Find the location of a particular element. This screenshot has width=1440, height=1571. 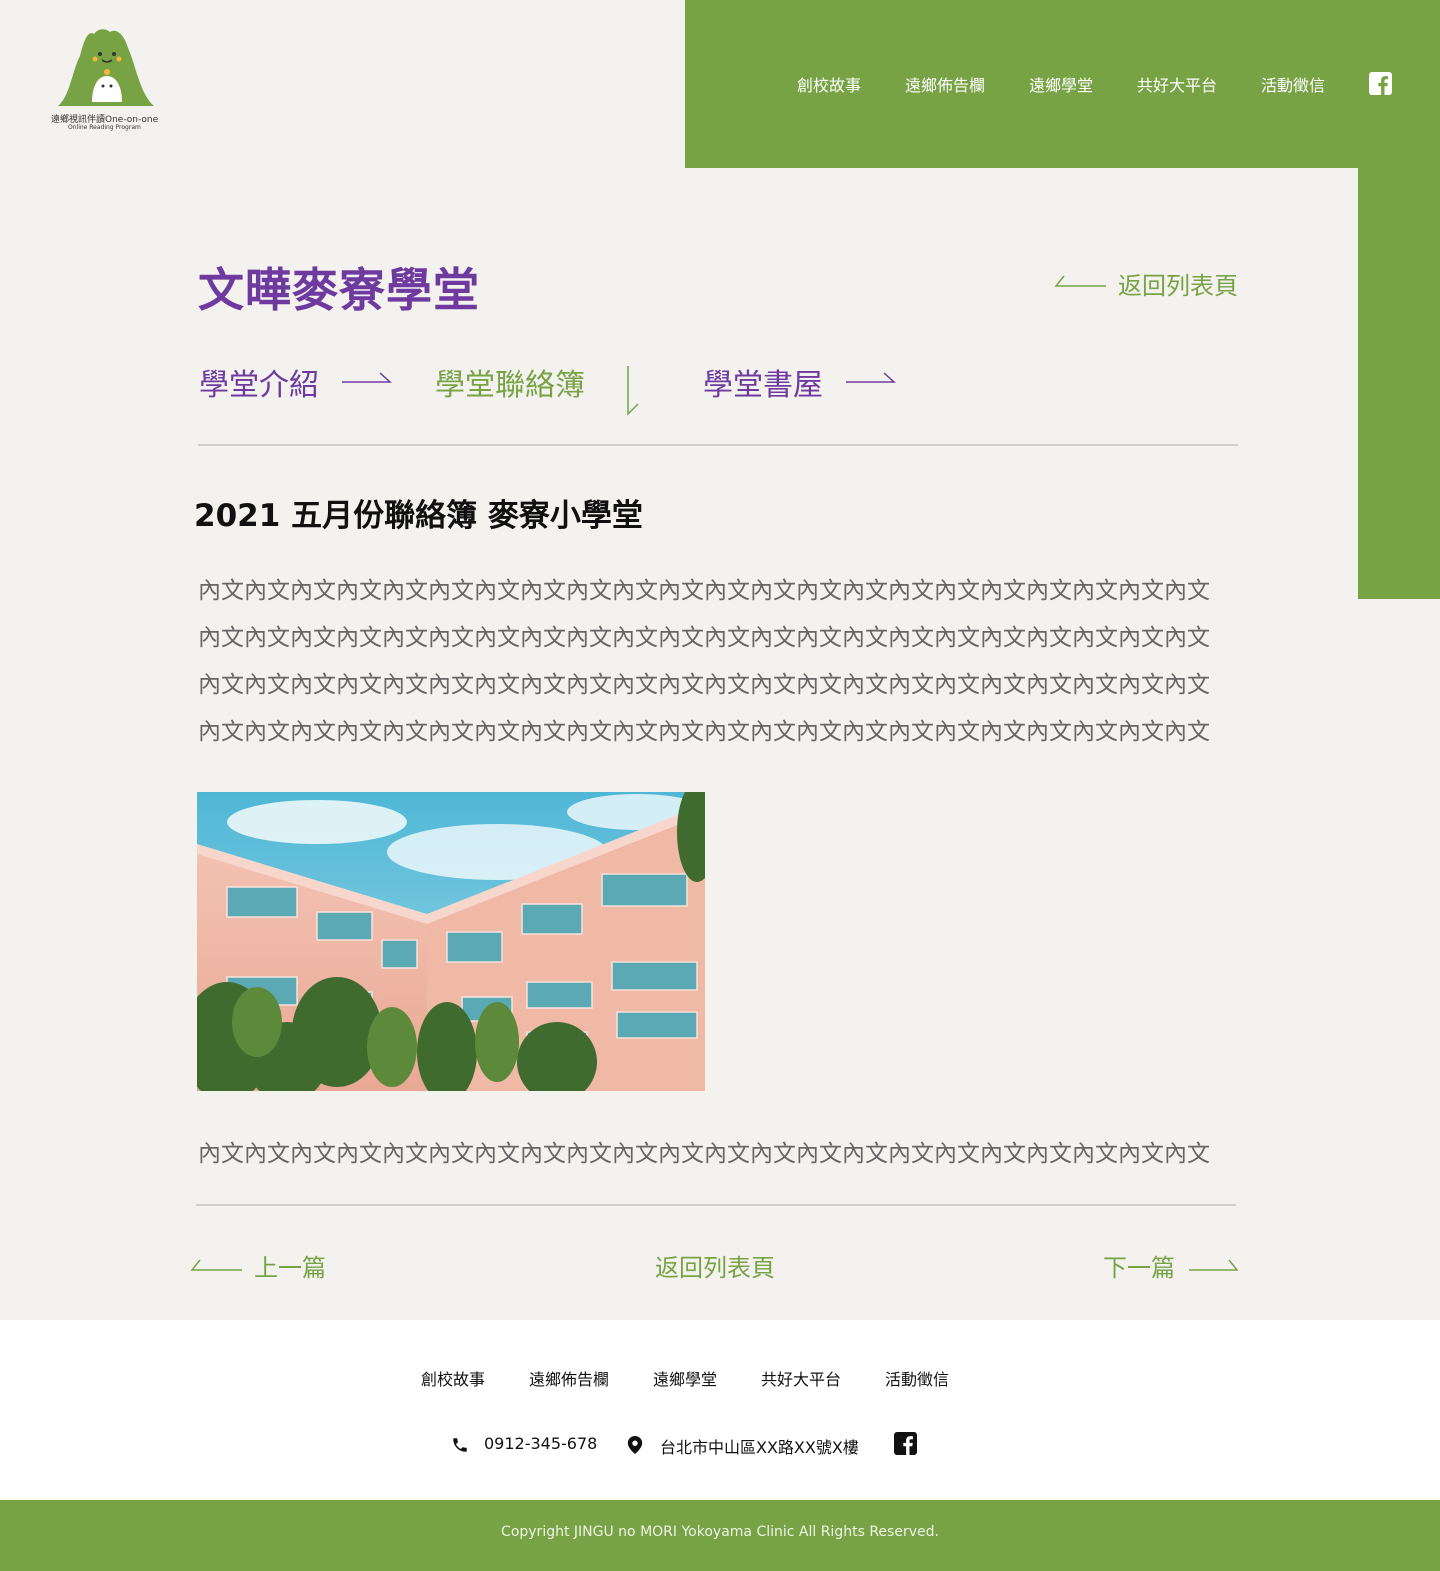

page-title: 文曄麥寮學堂 is located at coordinates (339, 290).